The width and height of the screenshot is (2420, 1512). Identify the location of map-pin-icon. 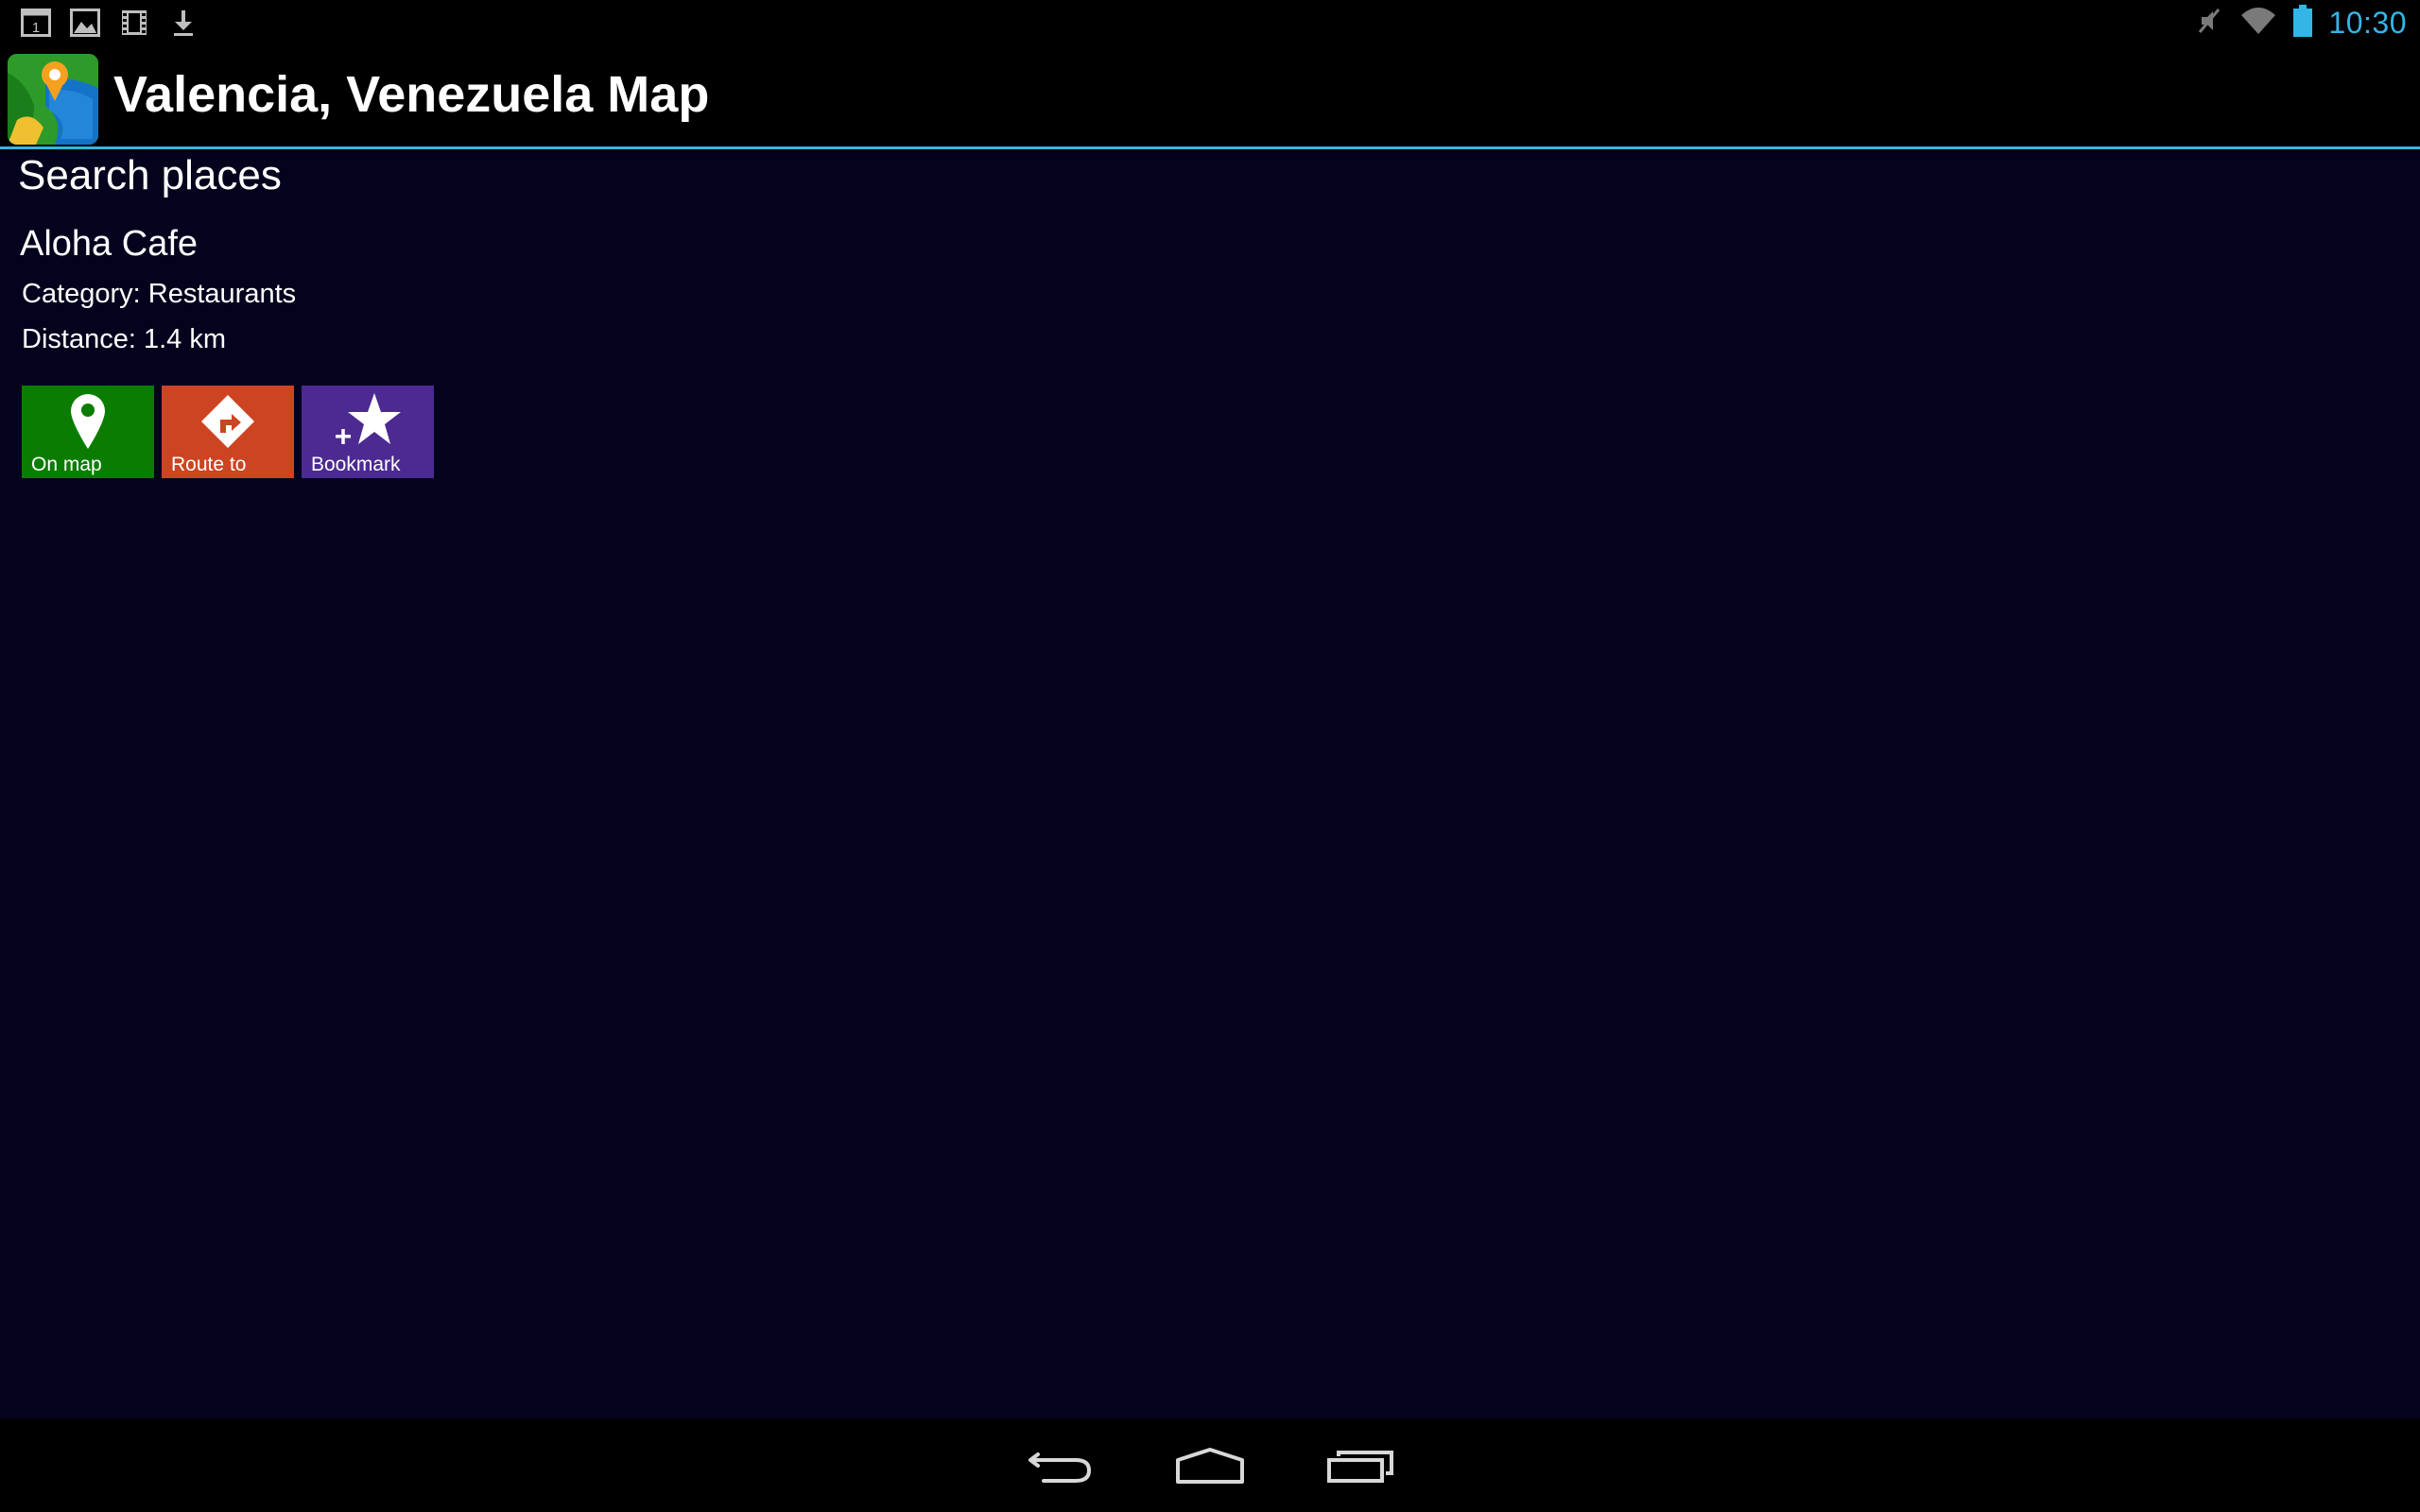
(88, 421).